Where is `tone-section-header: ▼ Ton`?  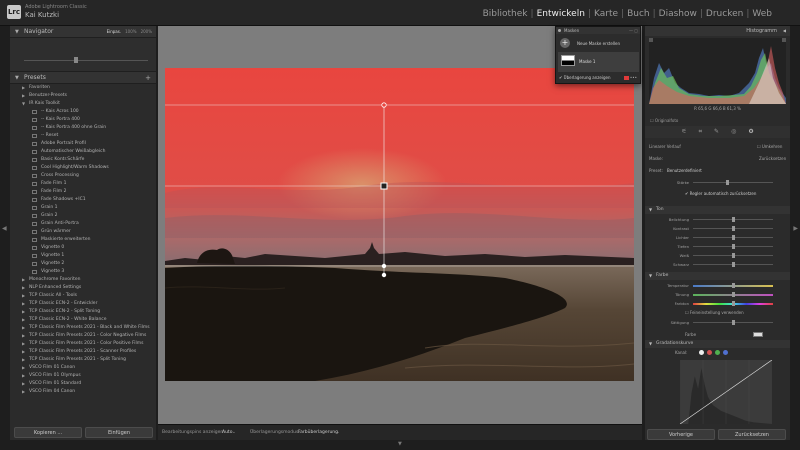 tone-section-header: ▼ Ton is located at coordinates (717, 210).